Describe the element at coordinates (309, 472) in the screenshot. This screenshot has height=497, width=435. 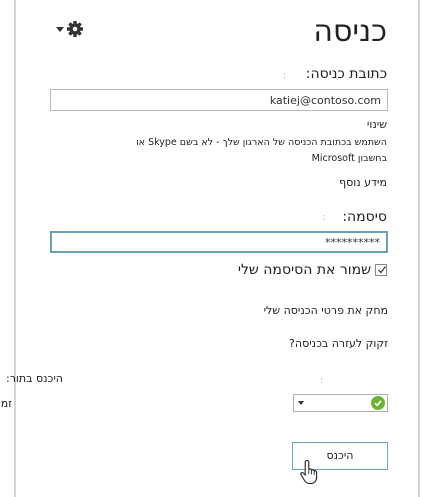
I see `mouse-pointer-icon` at that location.